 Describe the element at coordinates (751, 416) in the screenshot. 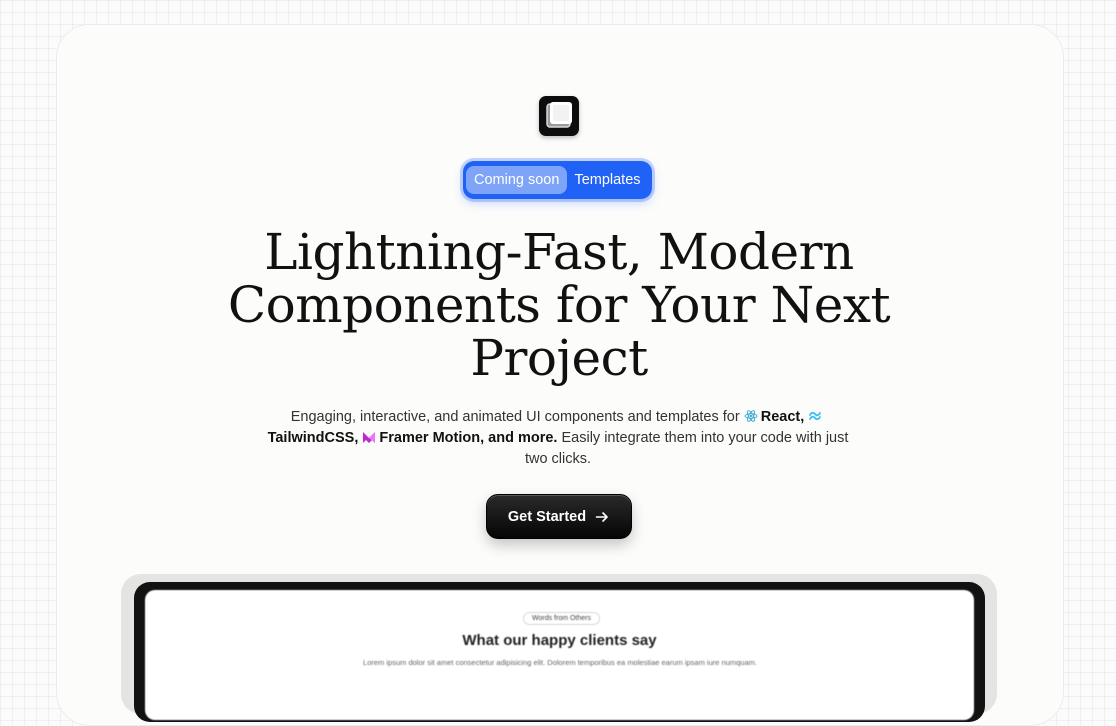

I see `react-icon` at that location.